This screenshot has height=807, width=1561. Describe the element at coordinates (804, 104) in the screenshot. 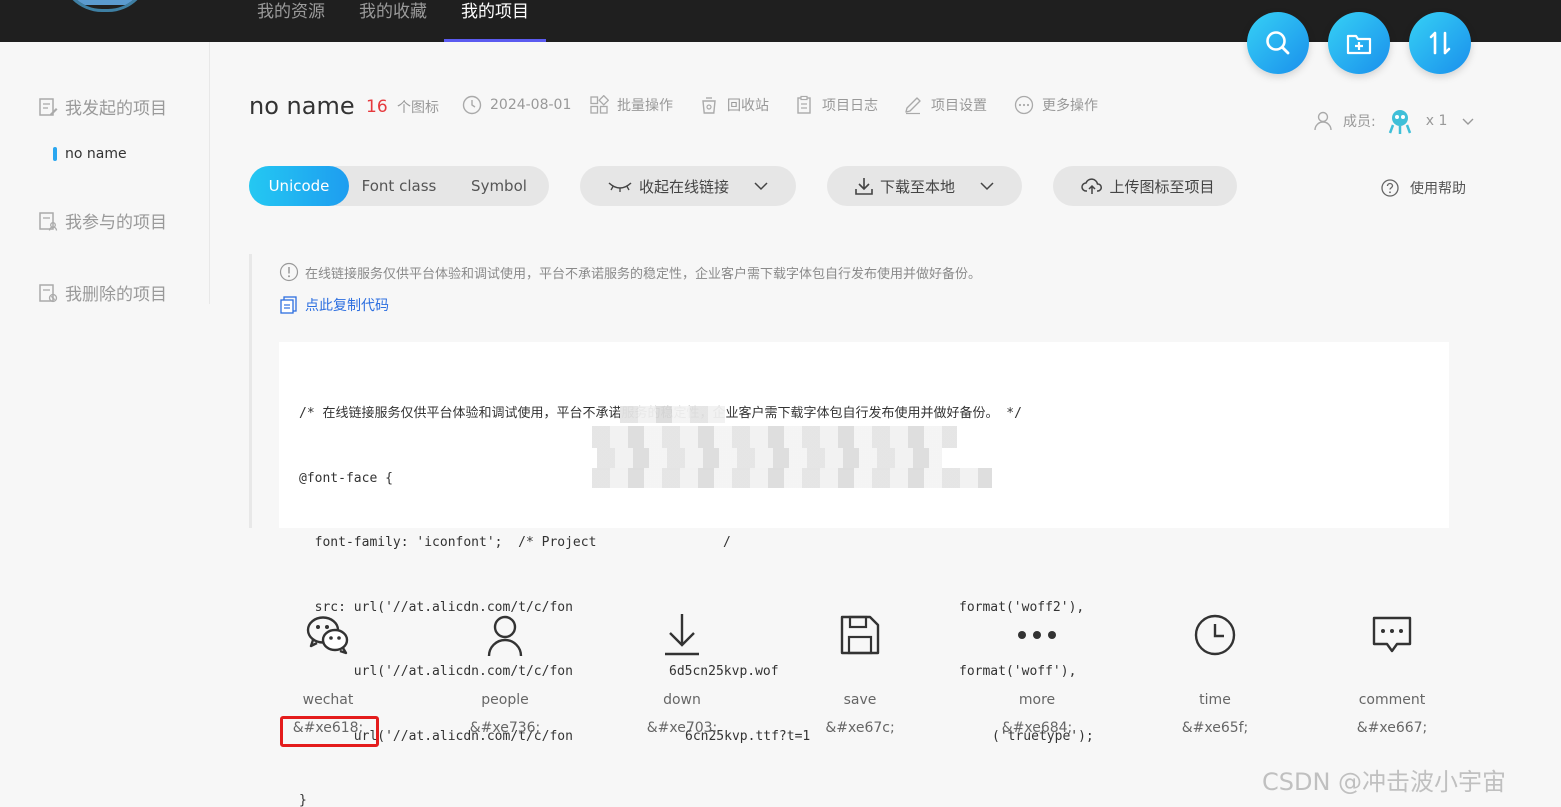

I see `log-icon` at that location.